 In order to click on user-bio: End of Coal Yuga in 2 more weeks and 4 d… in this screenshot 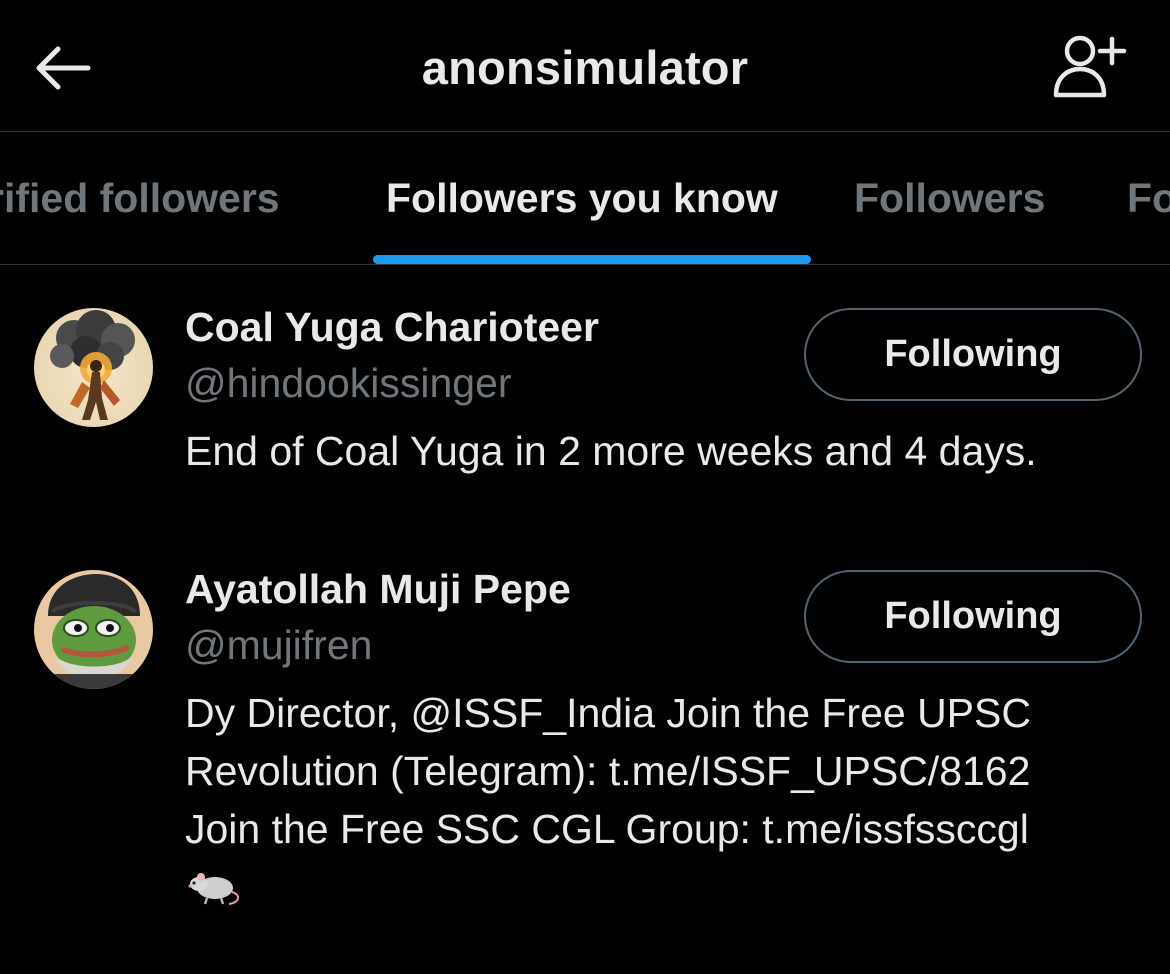, I will do `click(665, 451)`.